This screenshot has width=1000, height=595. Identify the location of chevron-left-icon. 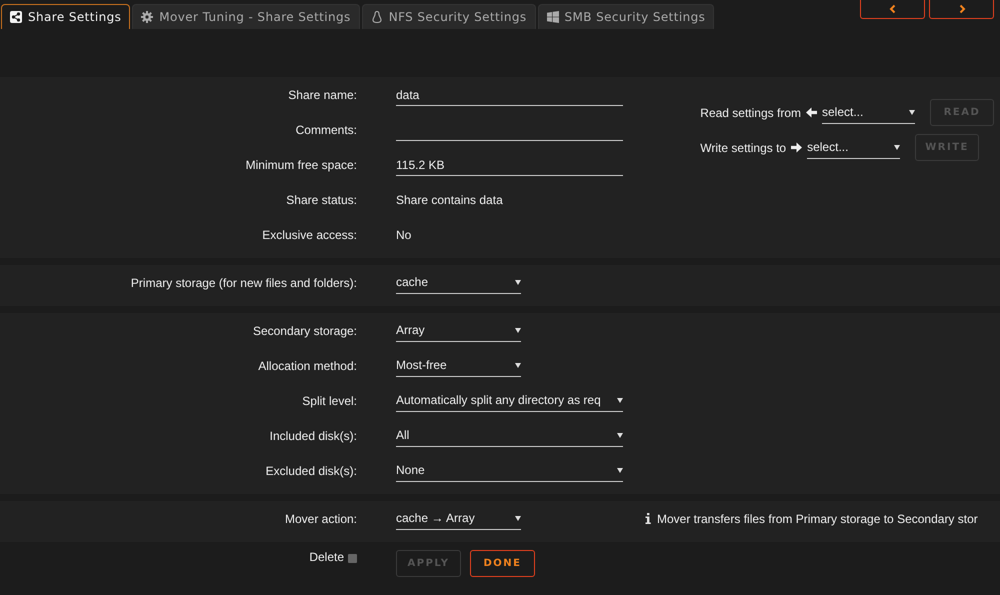
(893, 9).